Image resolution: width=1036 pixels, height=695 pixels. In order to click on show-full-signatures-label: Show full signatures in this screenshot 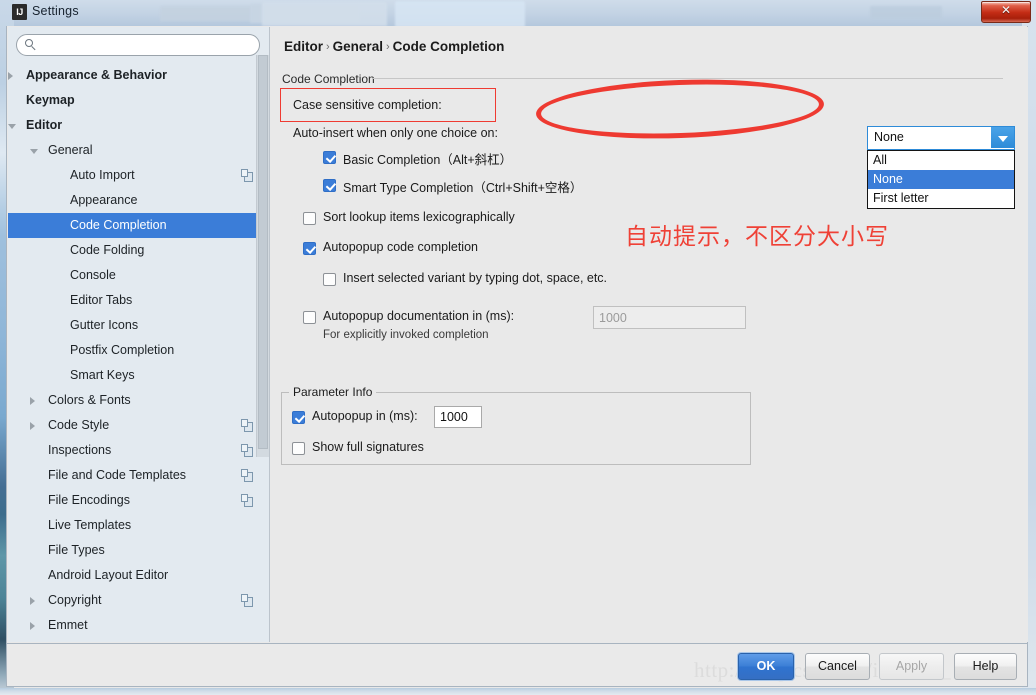, I will do `click(368, 447)`.